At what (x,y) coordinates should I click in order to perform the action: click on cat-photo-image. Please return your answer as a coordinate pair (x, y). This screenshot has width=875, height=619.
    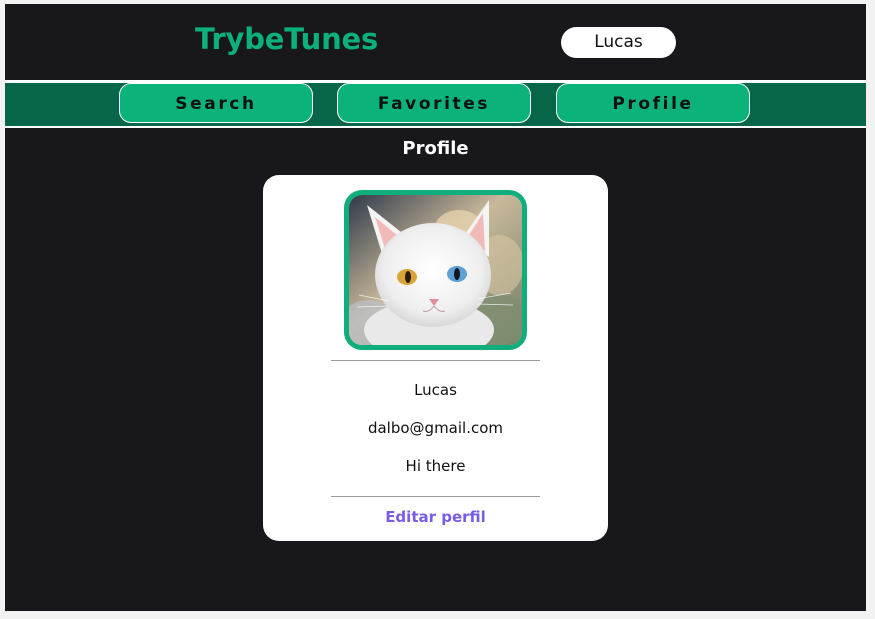
    Looking at the image, I should click on (435, 270).